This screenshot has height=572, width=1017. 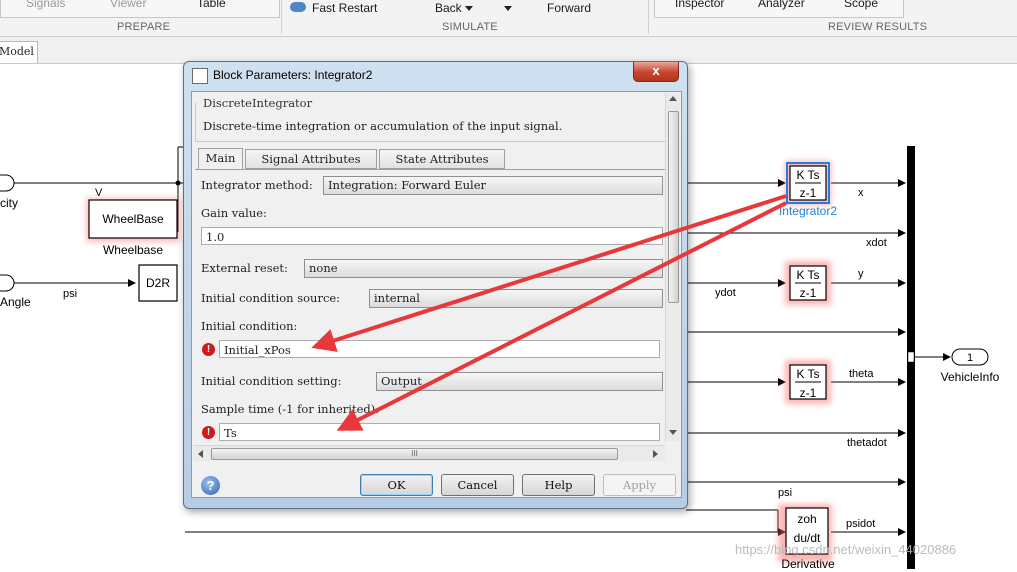 What do you see at coordinates (673, 207) in the screenshot?
I see `vertical-scroll-thumb` at bounding box center [673, 207].